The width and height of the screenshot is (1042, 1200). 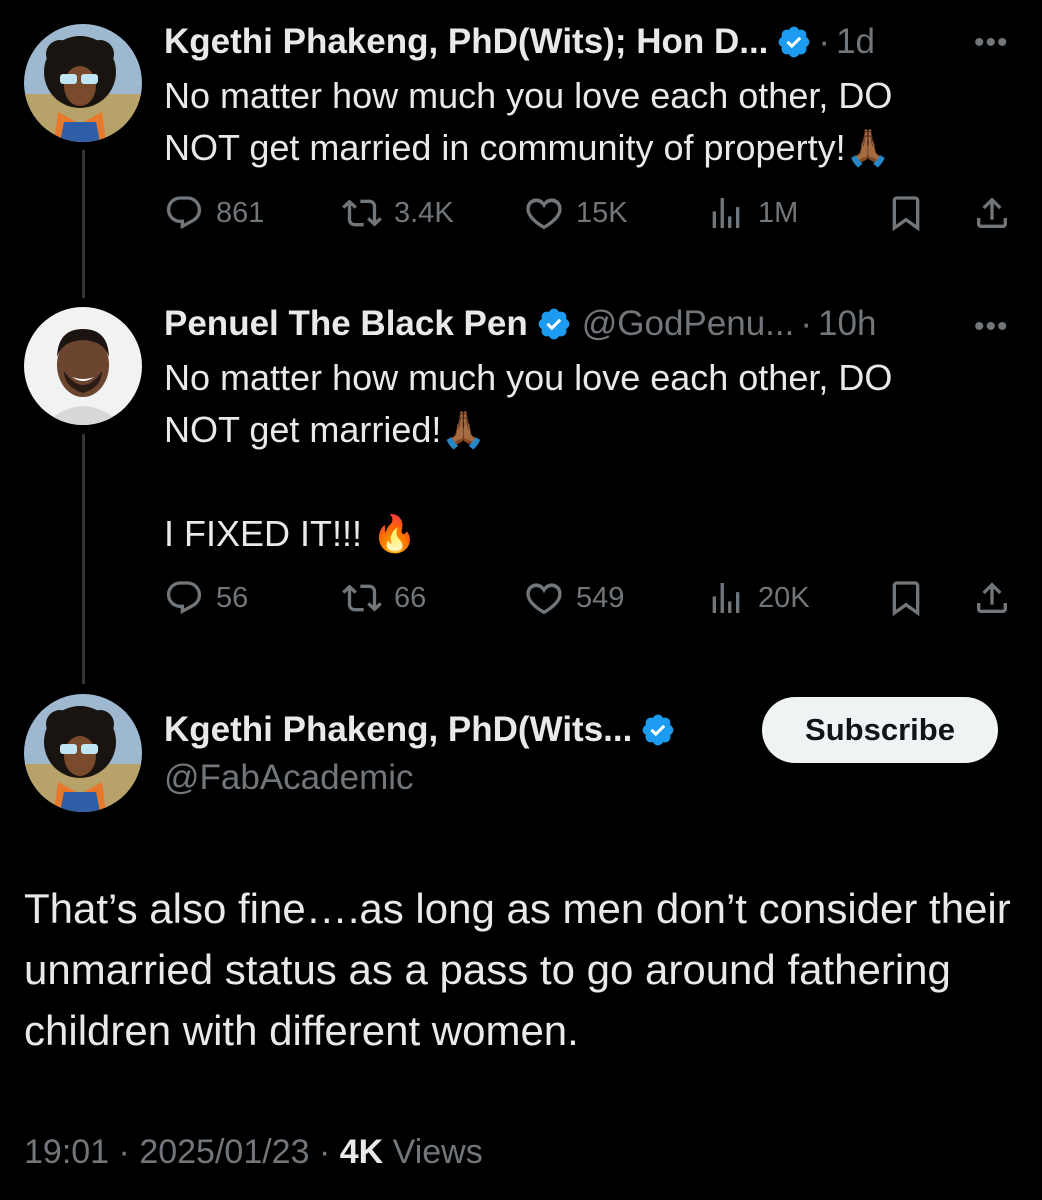 What do you see at coordinates (384, 598) in the screenshot?
I see `retweet-button: 66` at bounding box center [384, 598].